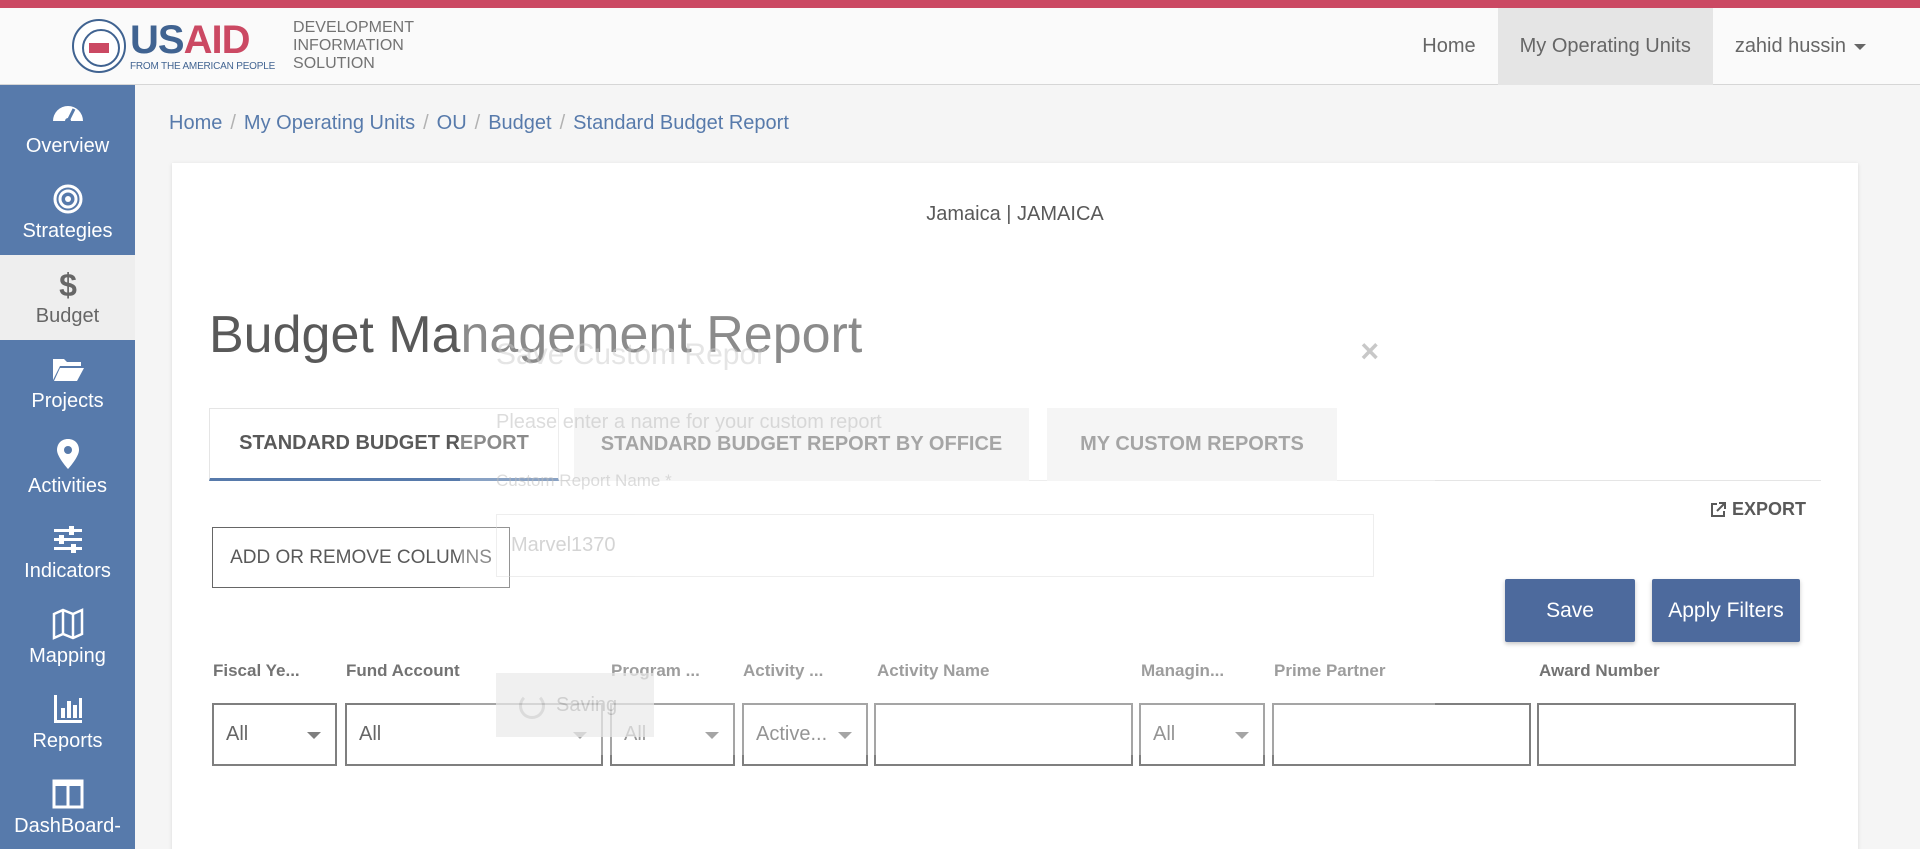 The image size is (1920, 849). What do you see at coordinates (935, 545) in the screenshot?
I see `custom-report-name-input: Marvel1370` at bounding box center [935, 545].